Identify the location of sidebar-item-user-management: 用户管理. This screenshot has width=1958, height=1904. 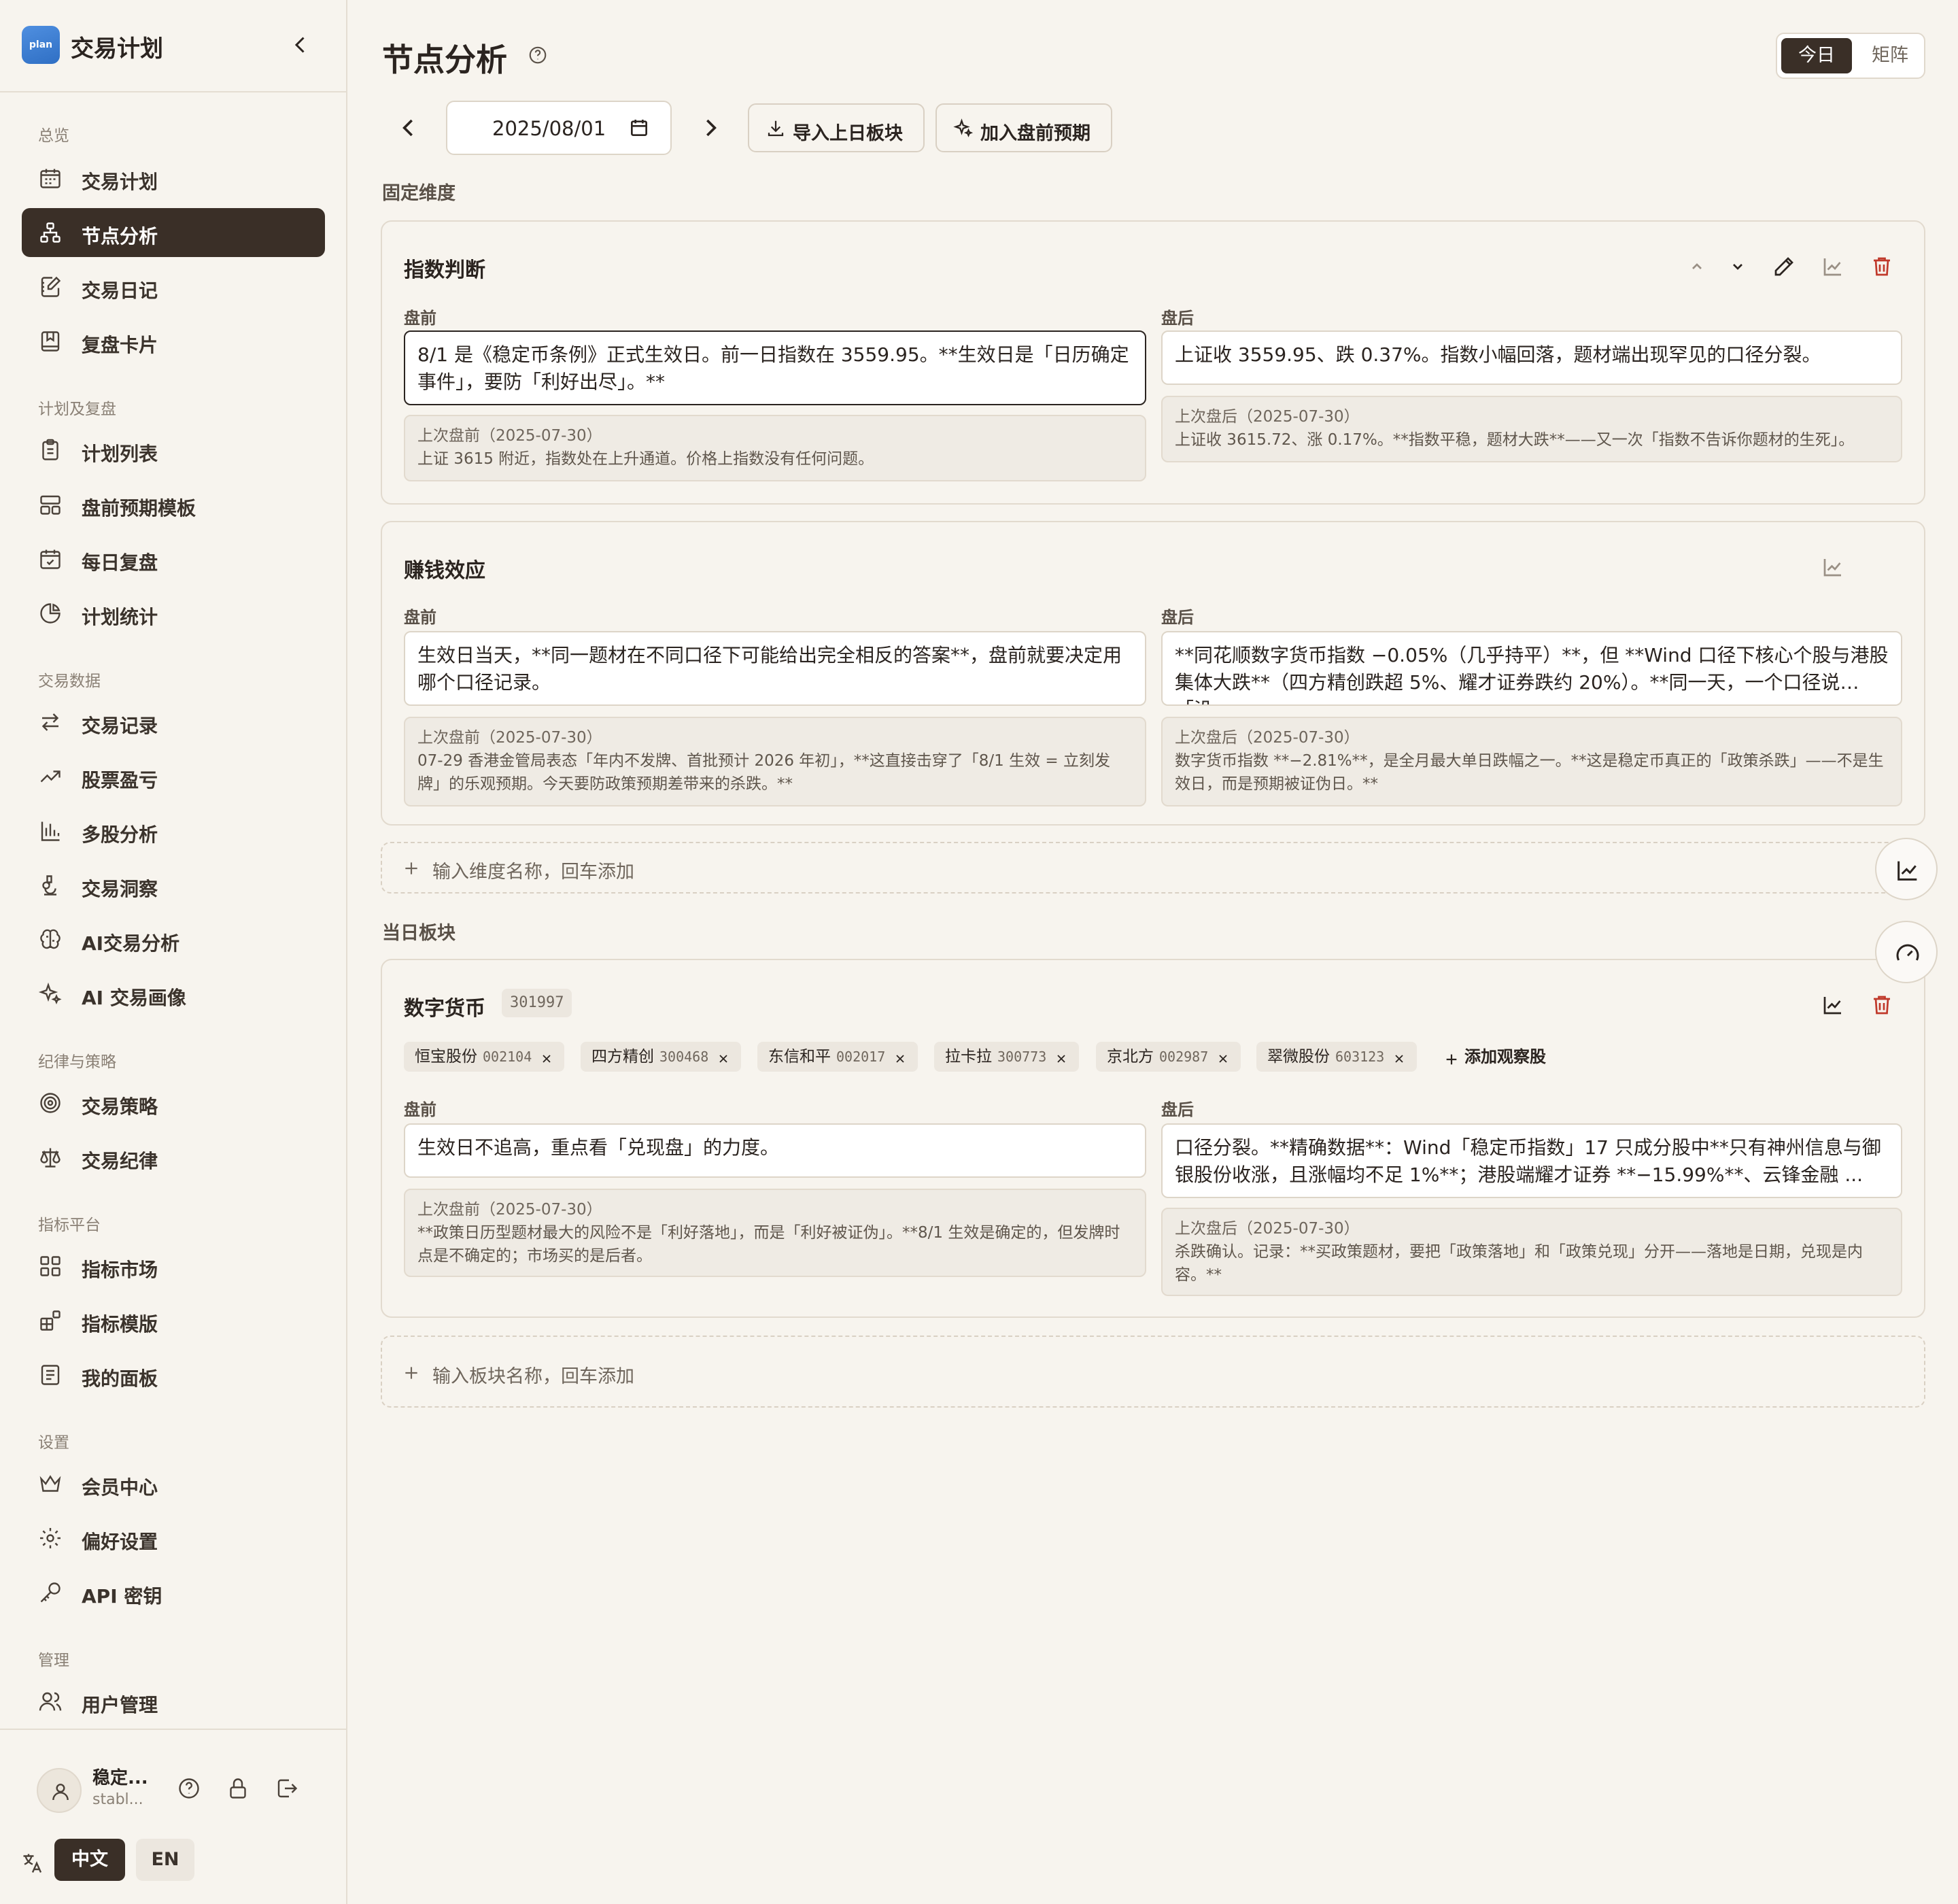
(173, 1702).